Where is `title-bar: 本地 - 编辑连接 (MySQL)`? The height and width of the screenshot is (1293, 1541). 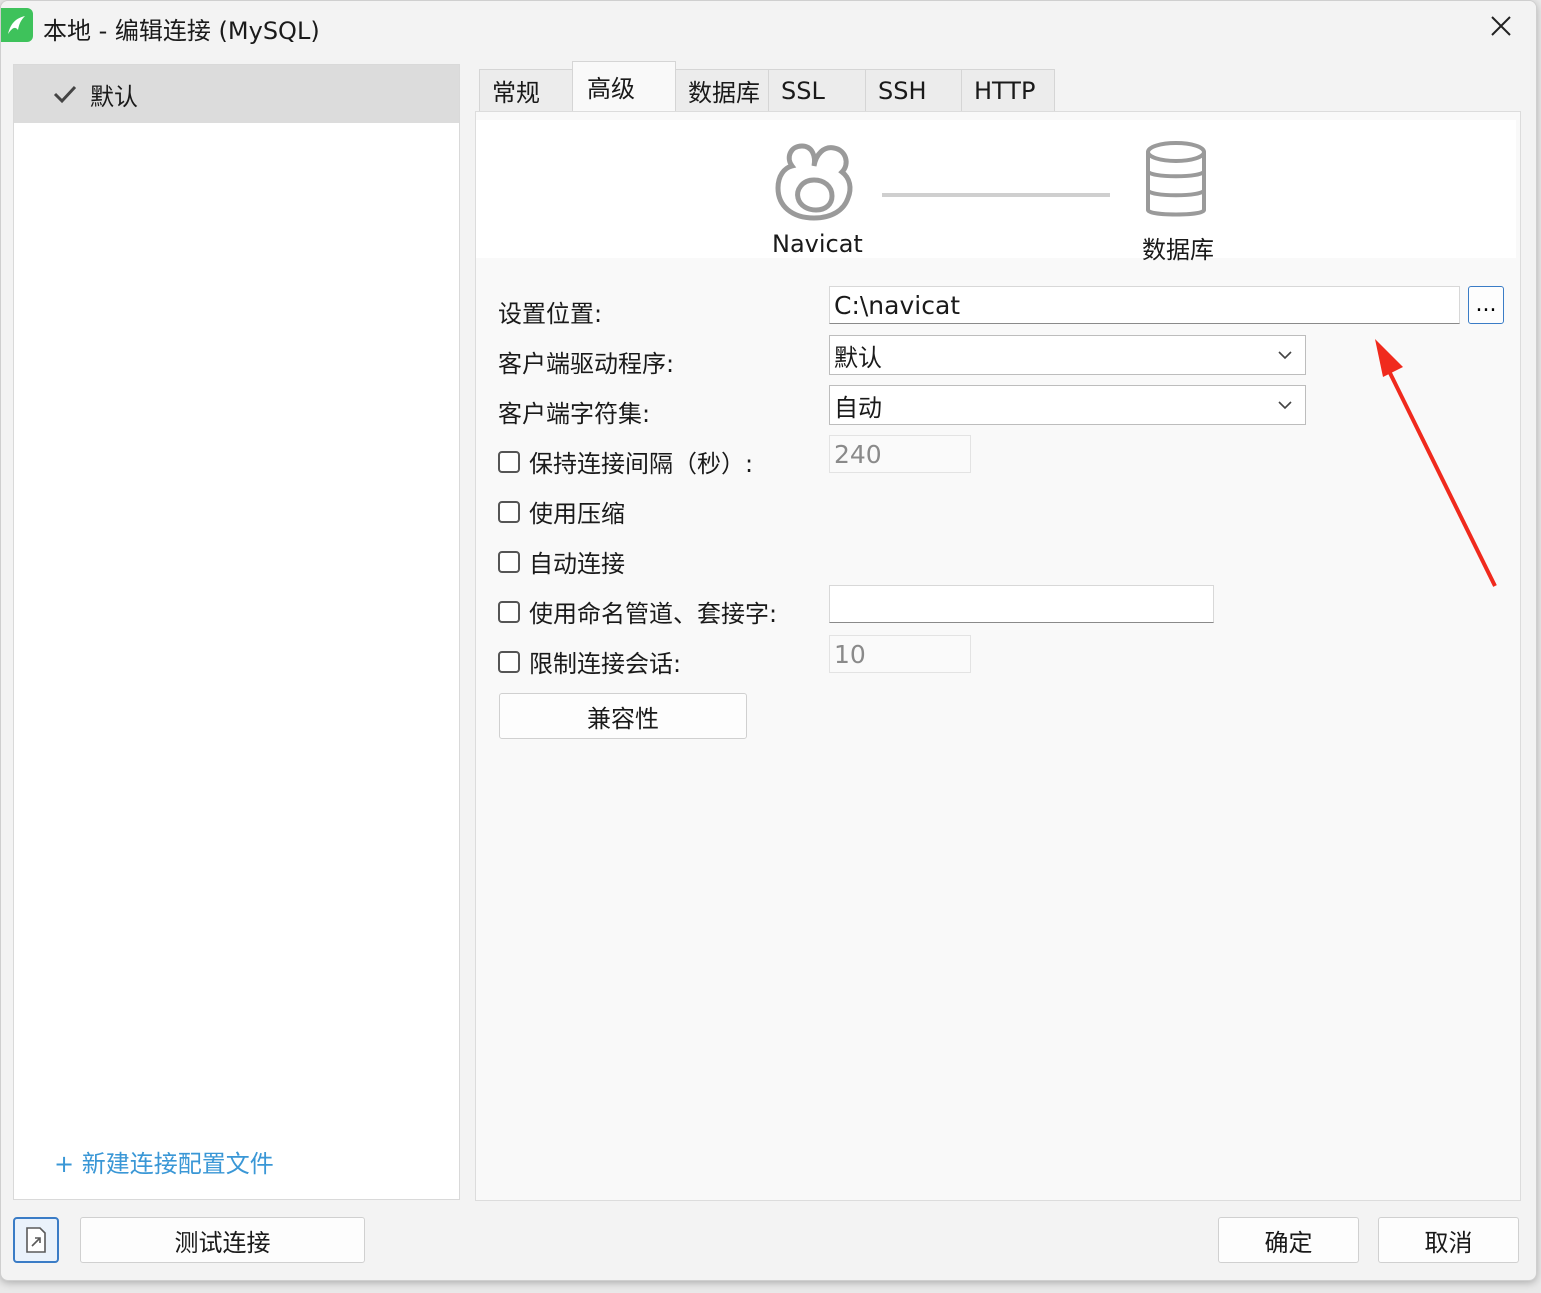 title-bar: 本地 - 编辑连接 (MySQL) is located at coordinates (768, 26).